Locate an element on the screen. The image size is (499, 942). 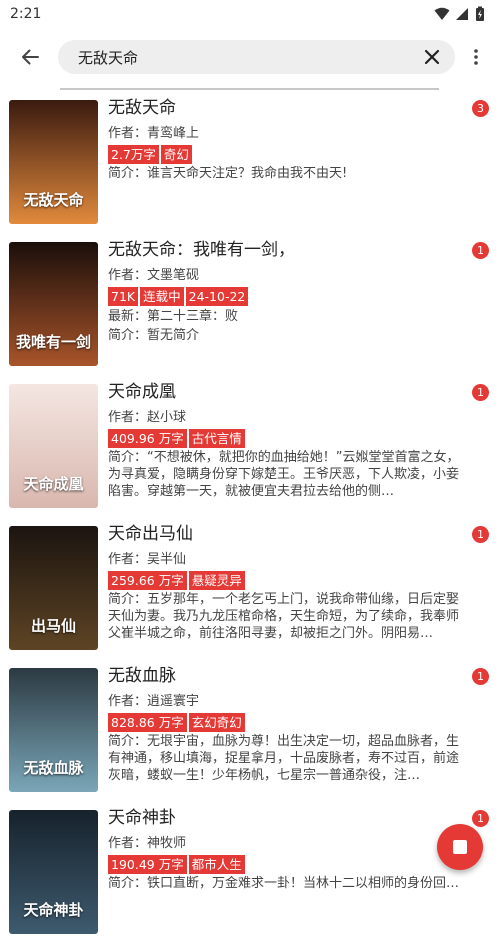
book-author: 作者：吴半仙 is located at coordinates (147, 559).